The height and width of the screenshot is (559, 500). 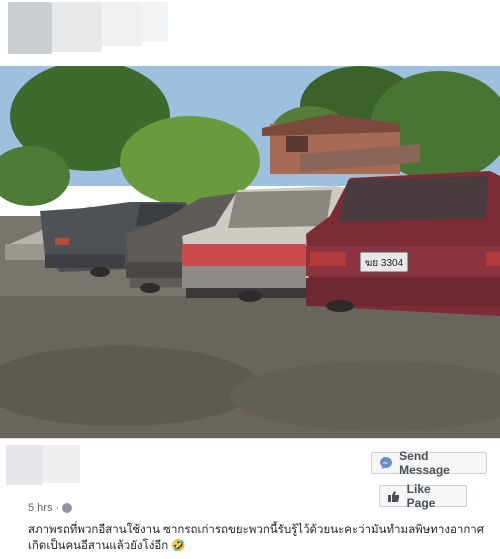 I want to click on like-page-button: Like Page, so click(x=423, y=496).